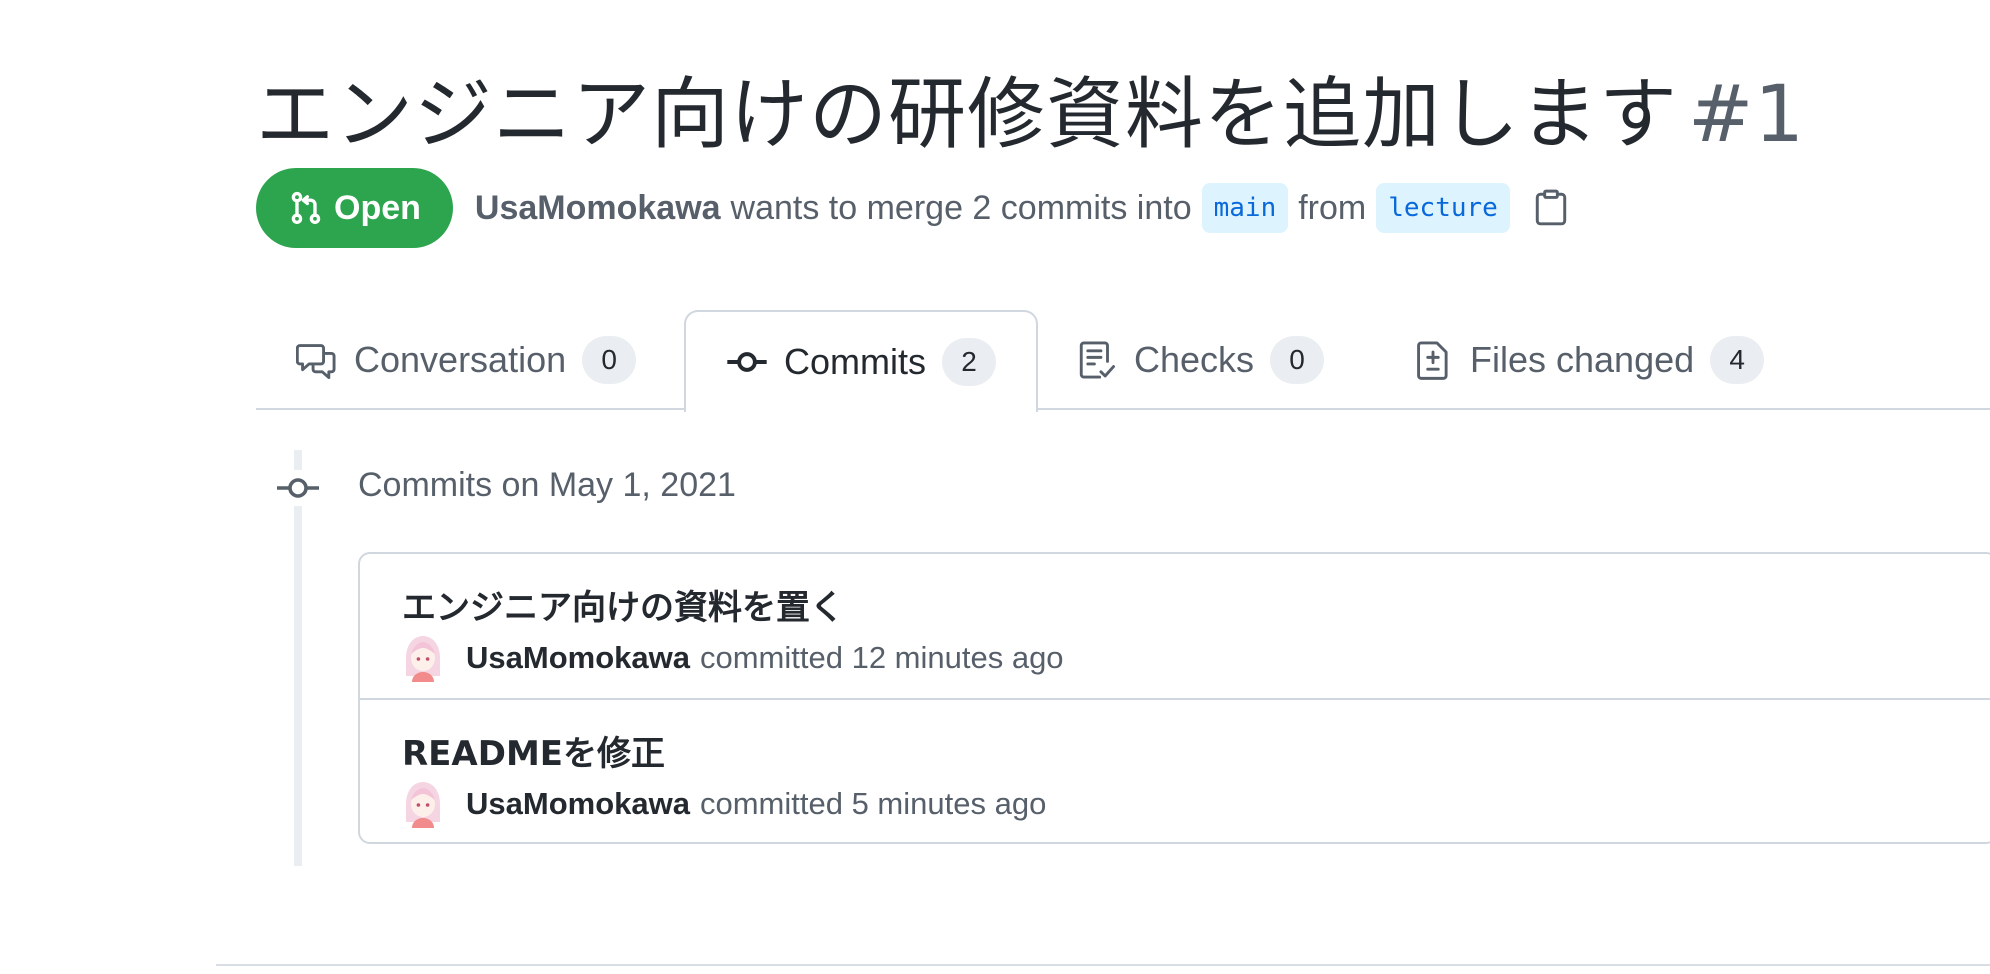 The width and height of the screenshot is (1990, 974). What do you see at coordinates (316, 362) in the screenshot?
I see `comment-discussion-icon` at bounding box center [316, 362].